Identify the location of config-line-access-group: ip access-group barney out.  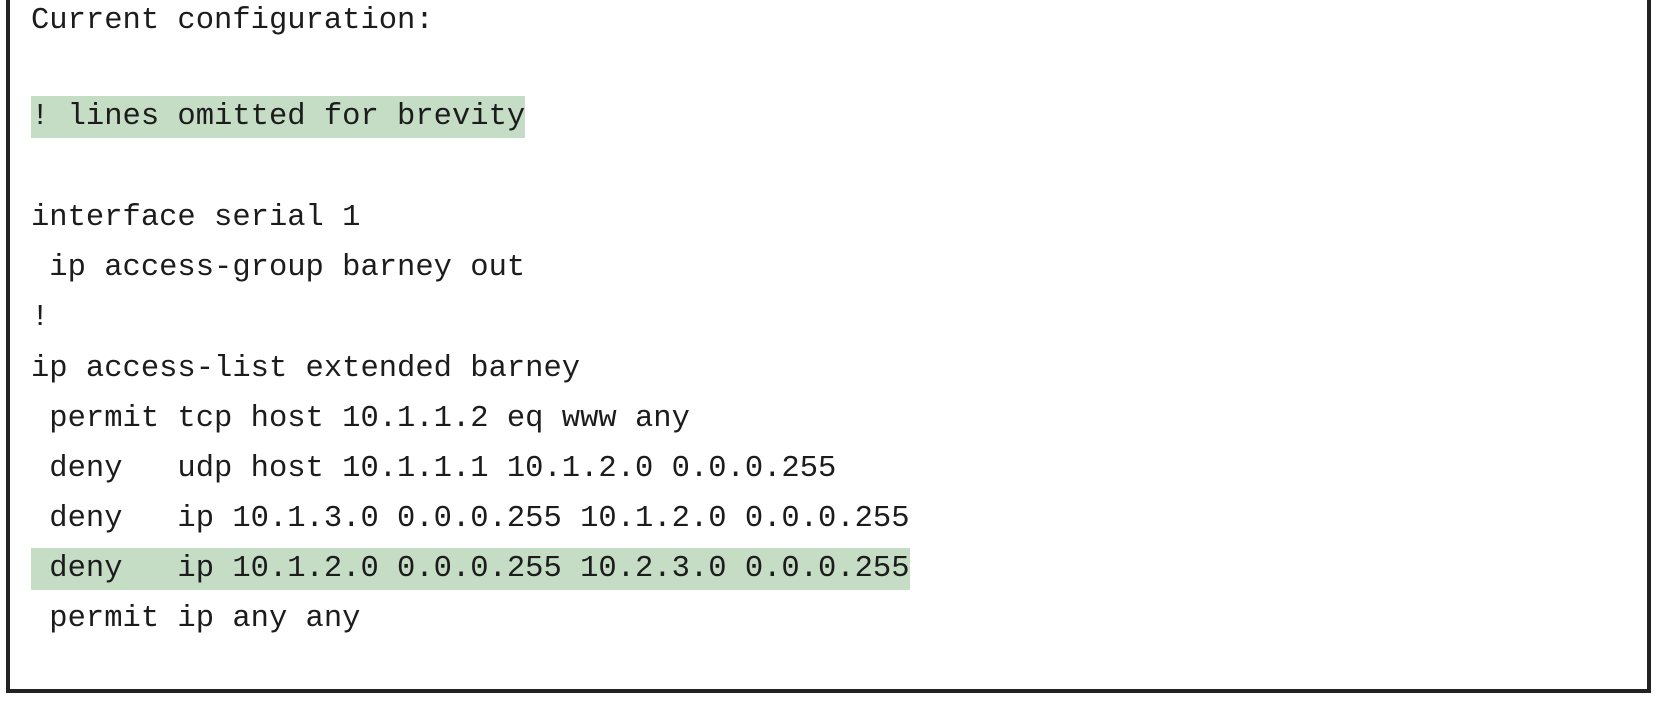
(278, 268).